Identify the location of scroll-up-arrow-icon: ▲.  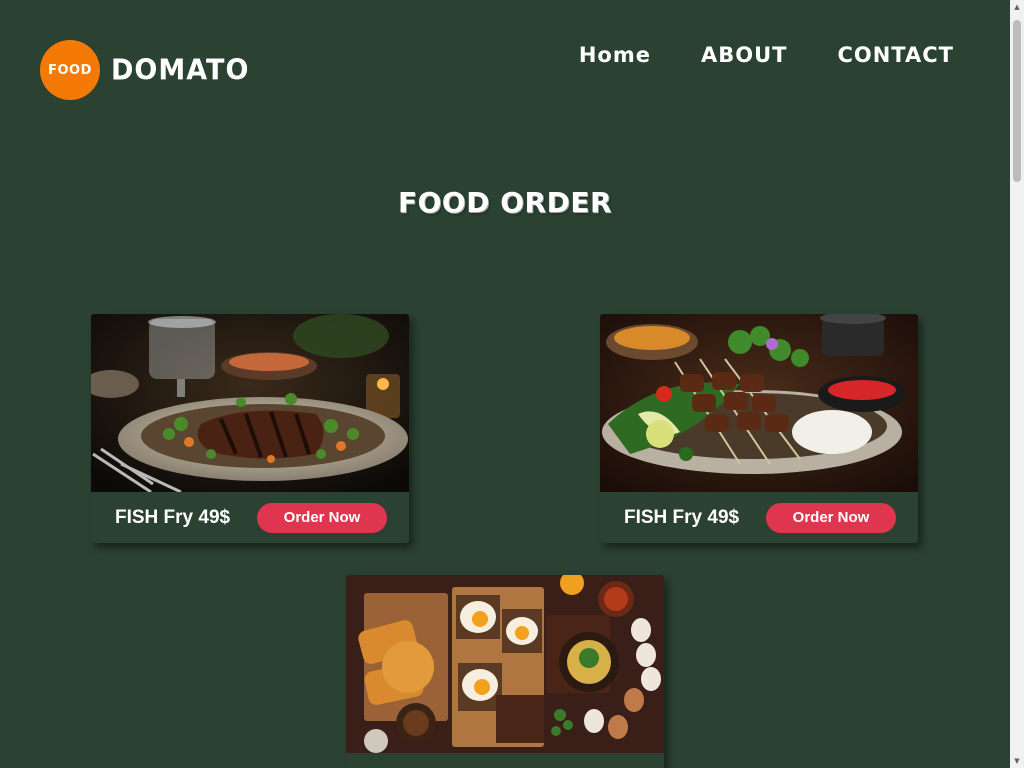
(1017, 7).